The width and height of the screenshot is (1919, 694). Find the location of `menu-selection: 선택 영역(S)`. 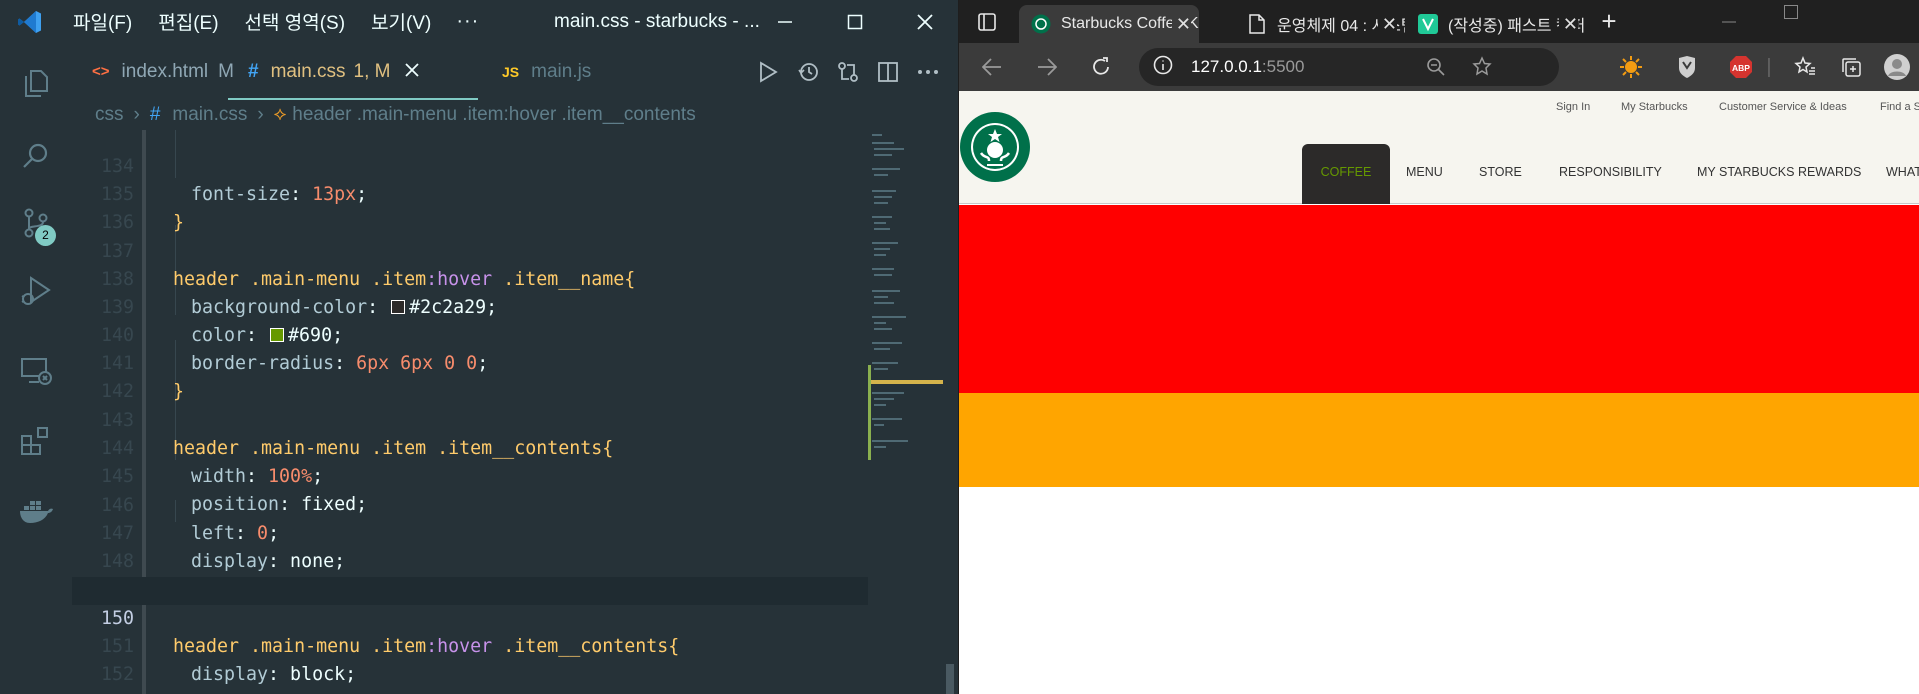

menu-selection: 선택 영역(S) is located at coordinates (295, 21).